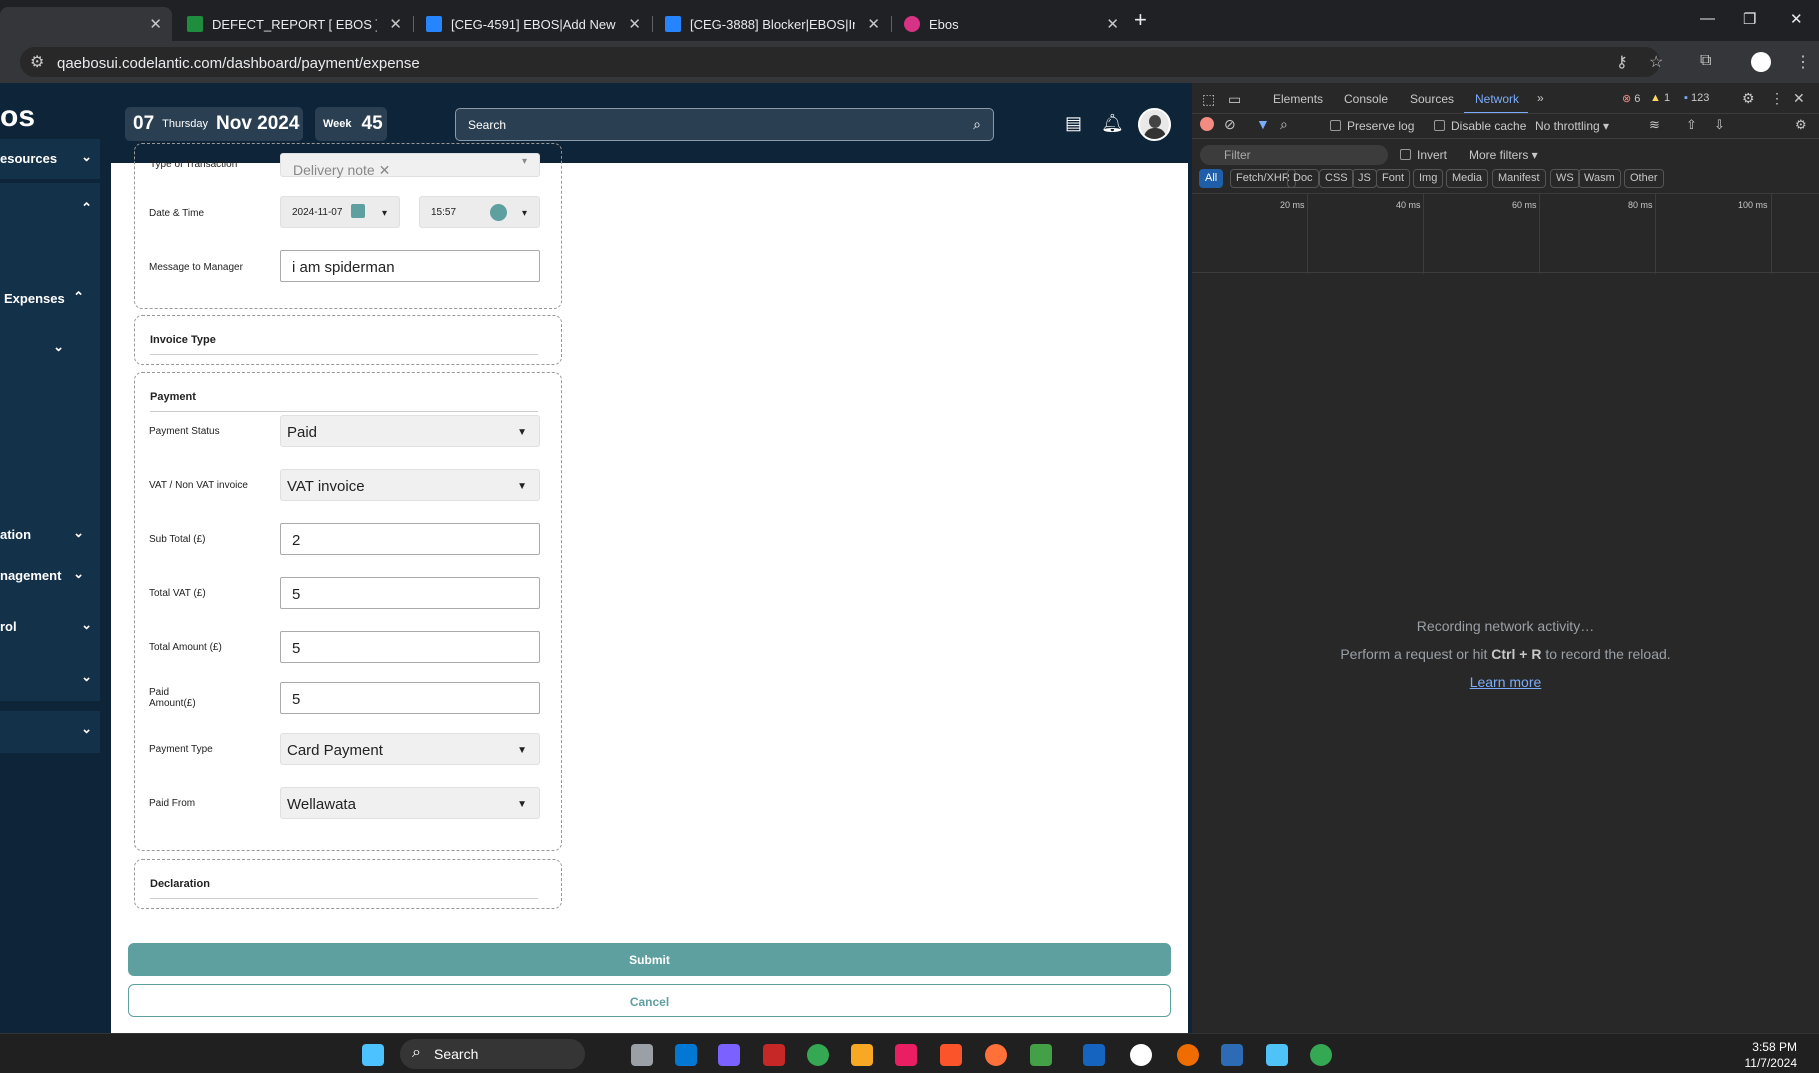 Image resolution: width=1819 pixels, height=1073 pixels. Describe the element at coordinates (1801, 125) in the screenshot. I see `network-settings-icon: ⚙` at that location.